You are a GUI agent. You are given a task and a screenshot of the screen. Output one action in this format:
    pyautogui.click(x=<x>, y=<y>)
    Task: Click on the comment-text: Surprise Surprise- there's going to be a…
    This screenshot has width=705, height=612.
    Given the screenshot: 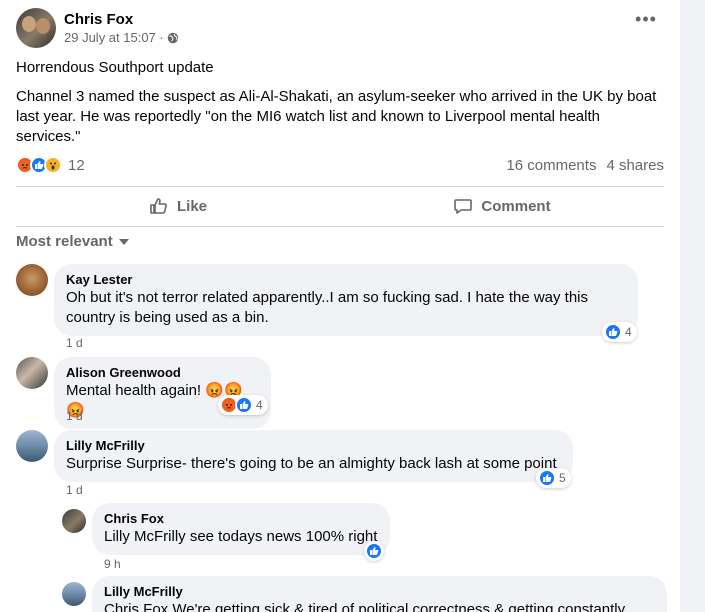 What is the action you would take?
    pyautogui.click(x=311, y=463)
    